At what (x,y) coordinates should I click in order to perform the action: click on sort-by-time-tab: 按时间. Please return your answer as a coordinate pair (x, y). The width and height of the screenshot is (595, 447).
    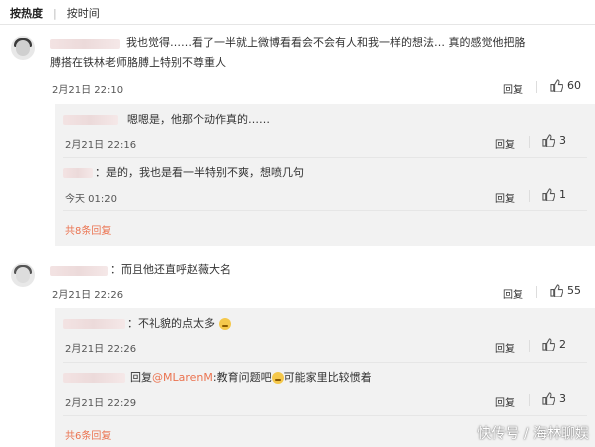
    Looking at the image, I should click on (83, 13).